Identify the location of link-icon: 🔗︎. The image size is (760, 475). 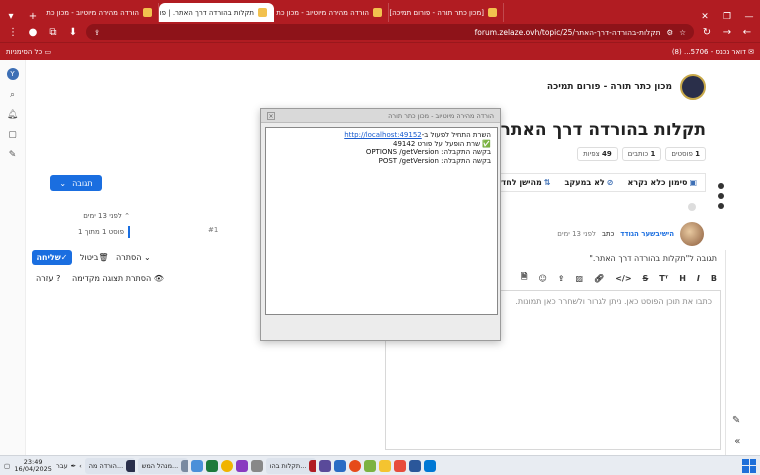
(599, 278).